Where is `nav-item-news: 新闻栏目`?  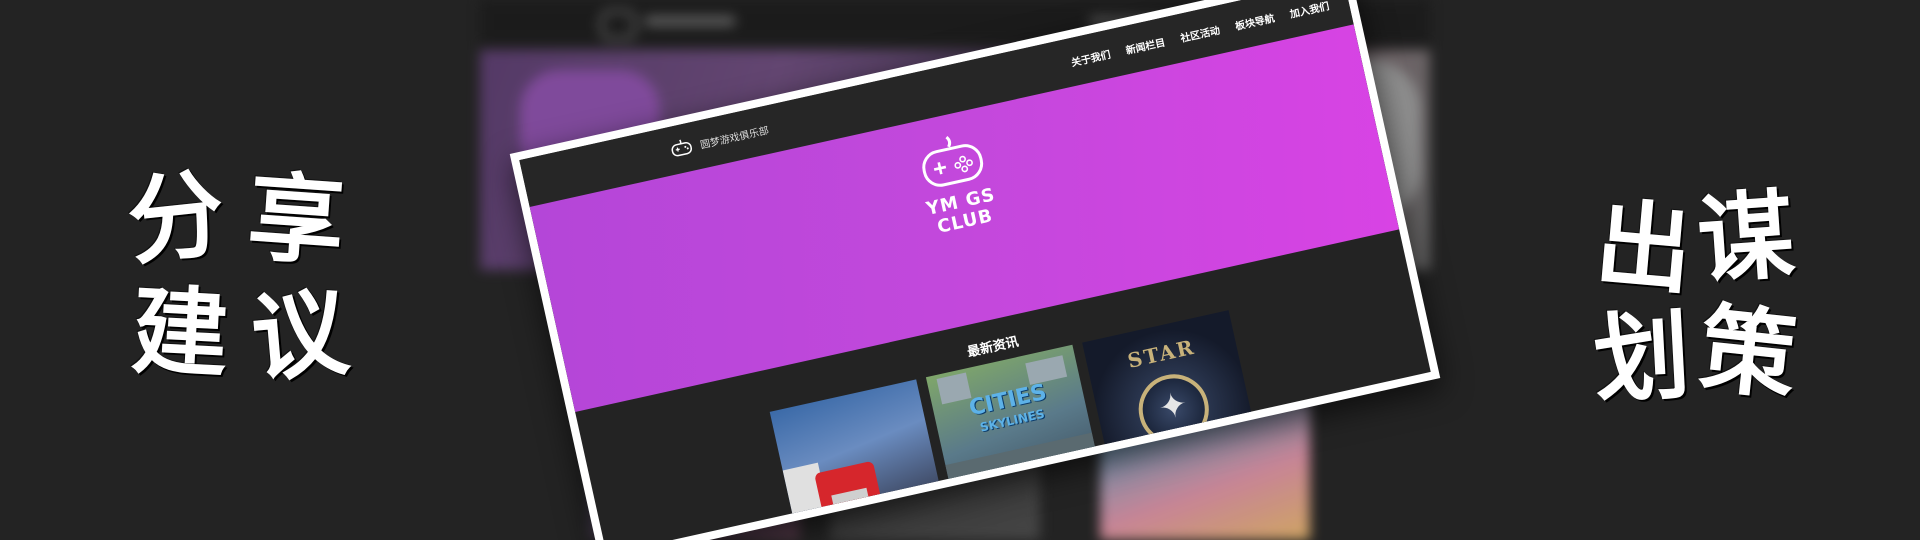
nav-item-news: 新闻栏目 is located at coordinates (1145, 45).